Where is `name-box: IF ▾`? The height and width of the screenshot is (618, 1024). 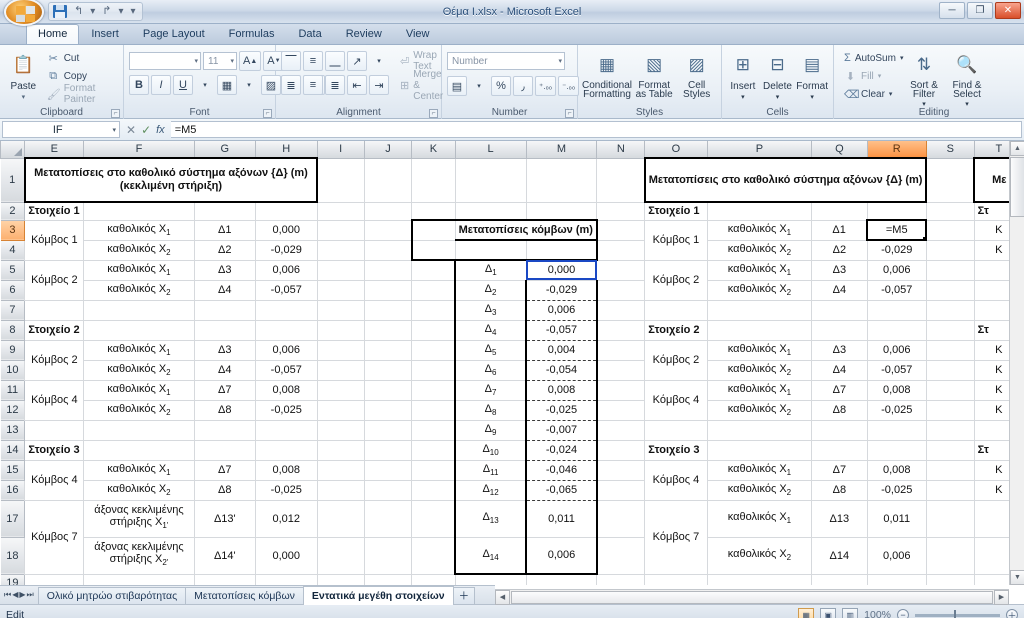
name-box: IF ▾ is located at coordinates (61, 129).